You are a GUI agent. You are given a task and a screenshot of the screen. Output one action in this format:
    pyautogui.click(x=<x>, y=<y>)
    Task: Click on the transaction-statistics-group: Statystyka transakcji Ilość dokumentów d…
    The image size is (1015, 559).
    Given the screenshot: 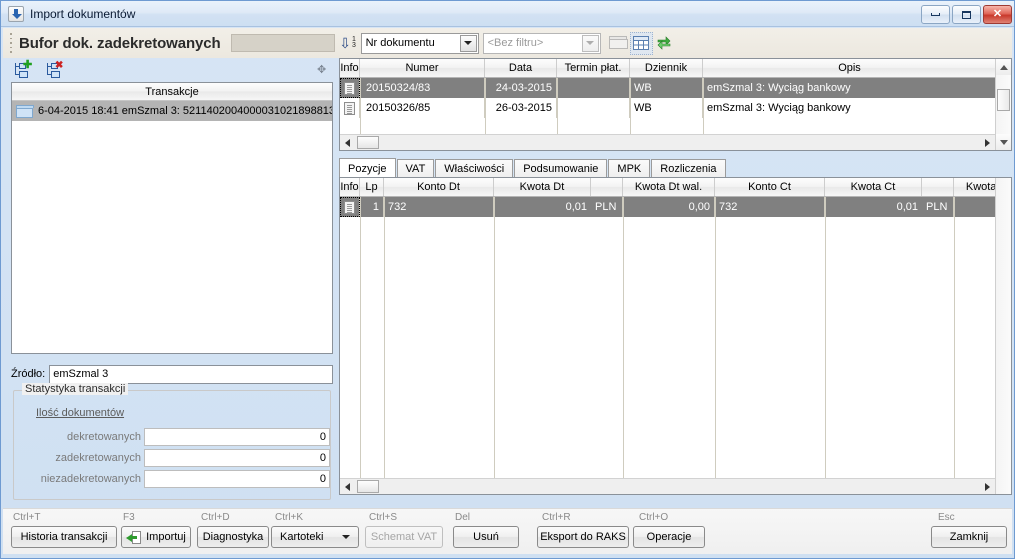 What is the action you would take?
    pyautogui.click(x=172, y=441)
    